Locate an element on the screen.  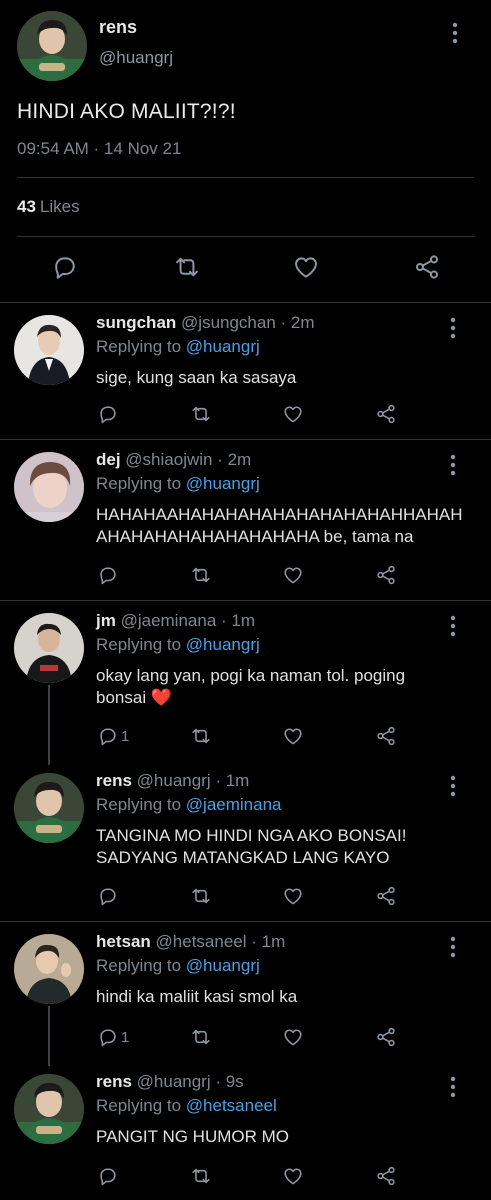
author-name: hetsan is located at coordinates (123, 941).